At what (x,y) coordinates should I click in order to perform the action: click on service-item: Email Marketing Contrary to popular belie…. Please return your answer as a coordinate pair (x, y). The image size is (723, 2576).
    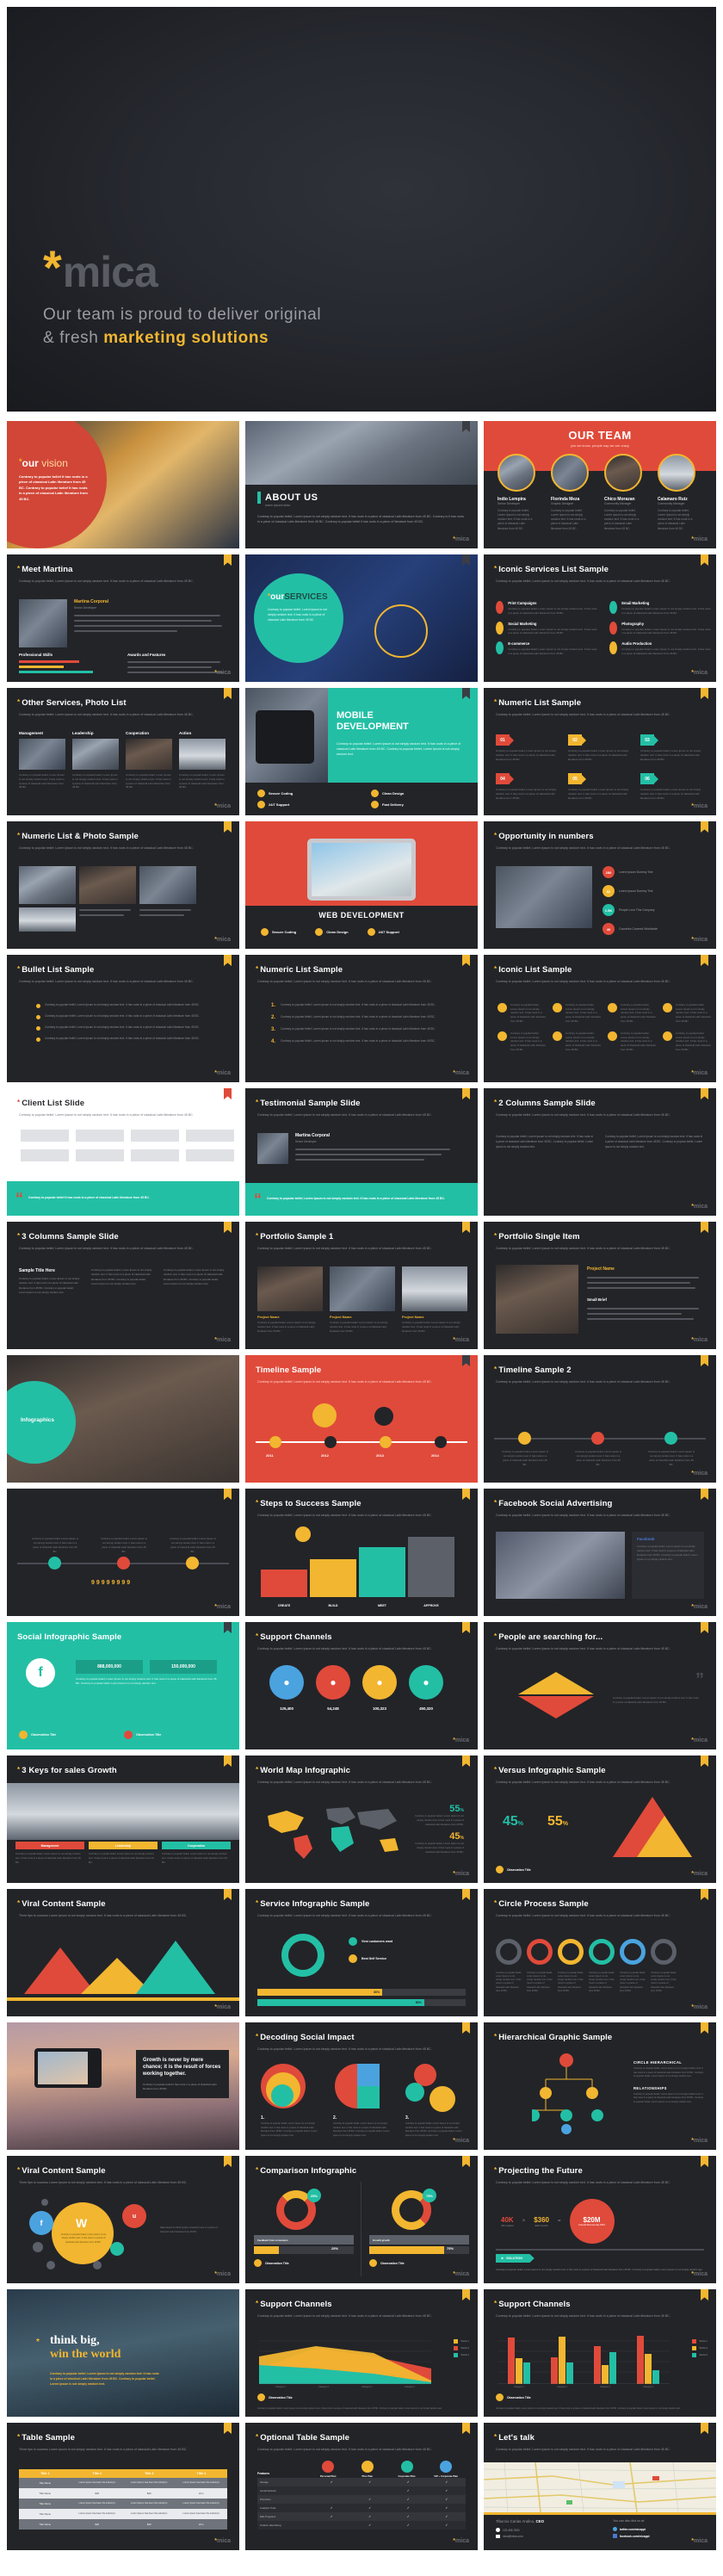
    Looking at the image, I should click on (660, 608).